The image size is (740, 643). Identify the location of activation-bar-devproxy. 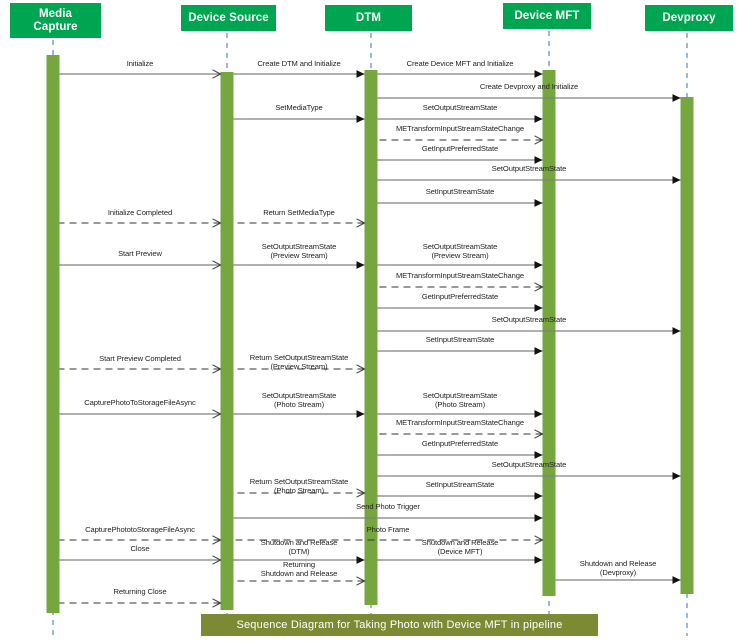
(687, 345).